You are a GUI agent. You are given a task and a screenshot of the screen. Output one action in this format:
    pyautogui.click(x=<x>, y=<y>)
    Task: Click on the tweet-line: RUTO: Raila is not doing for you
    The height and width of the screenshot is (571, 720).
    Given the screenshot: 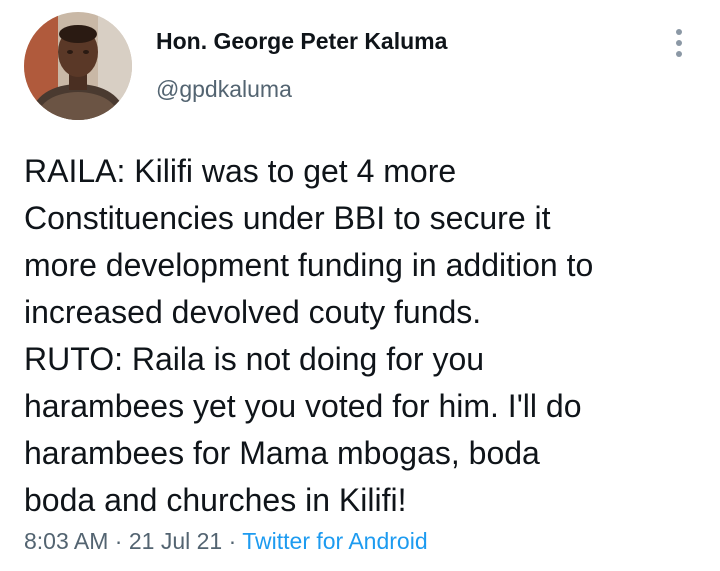 What is the action you would take?
    pyautogui.click(x=254, y=359)
    